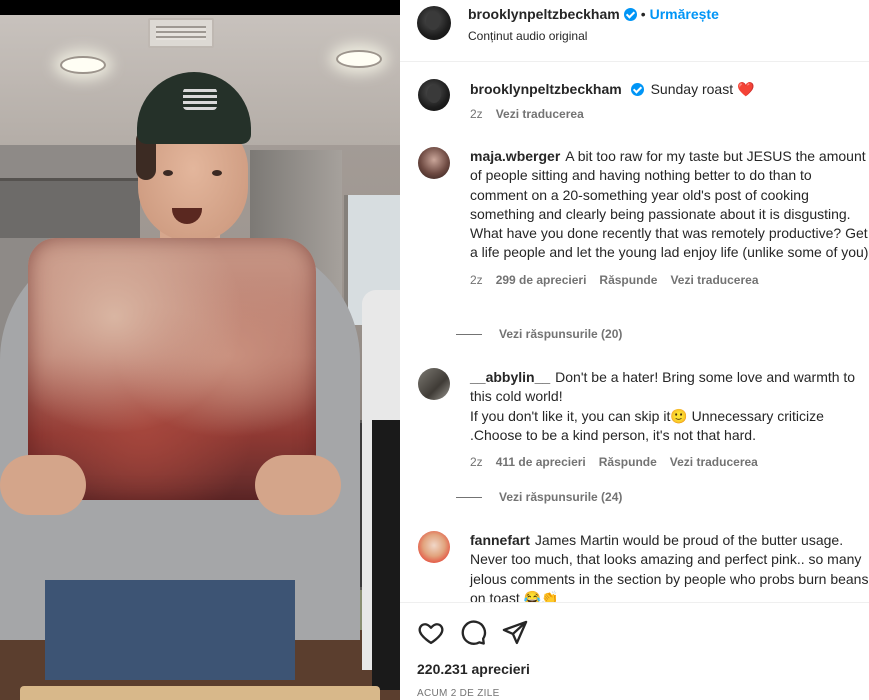 Image resolution: width=869 pixels, height=700 pixels. I want to click on caption-time: 2z, so click(476, 114).